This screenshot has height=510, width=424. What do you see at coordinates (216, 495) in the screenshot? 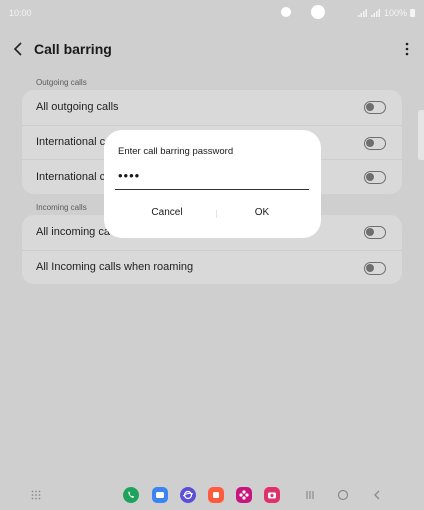
I see `store-icon` at bounding box center [216, 495].